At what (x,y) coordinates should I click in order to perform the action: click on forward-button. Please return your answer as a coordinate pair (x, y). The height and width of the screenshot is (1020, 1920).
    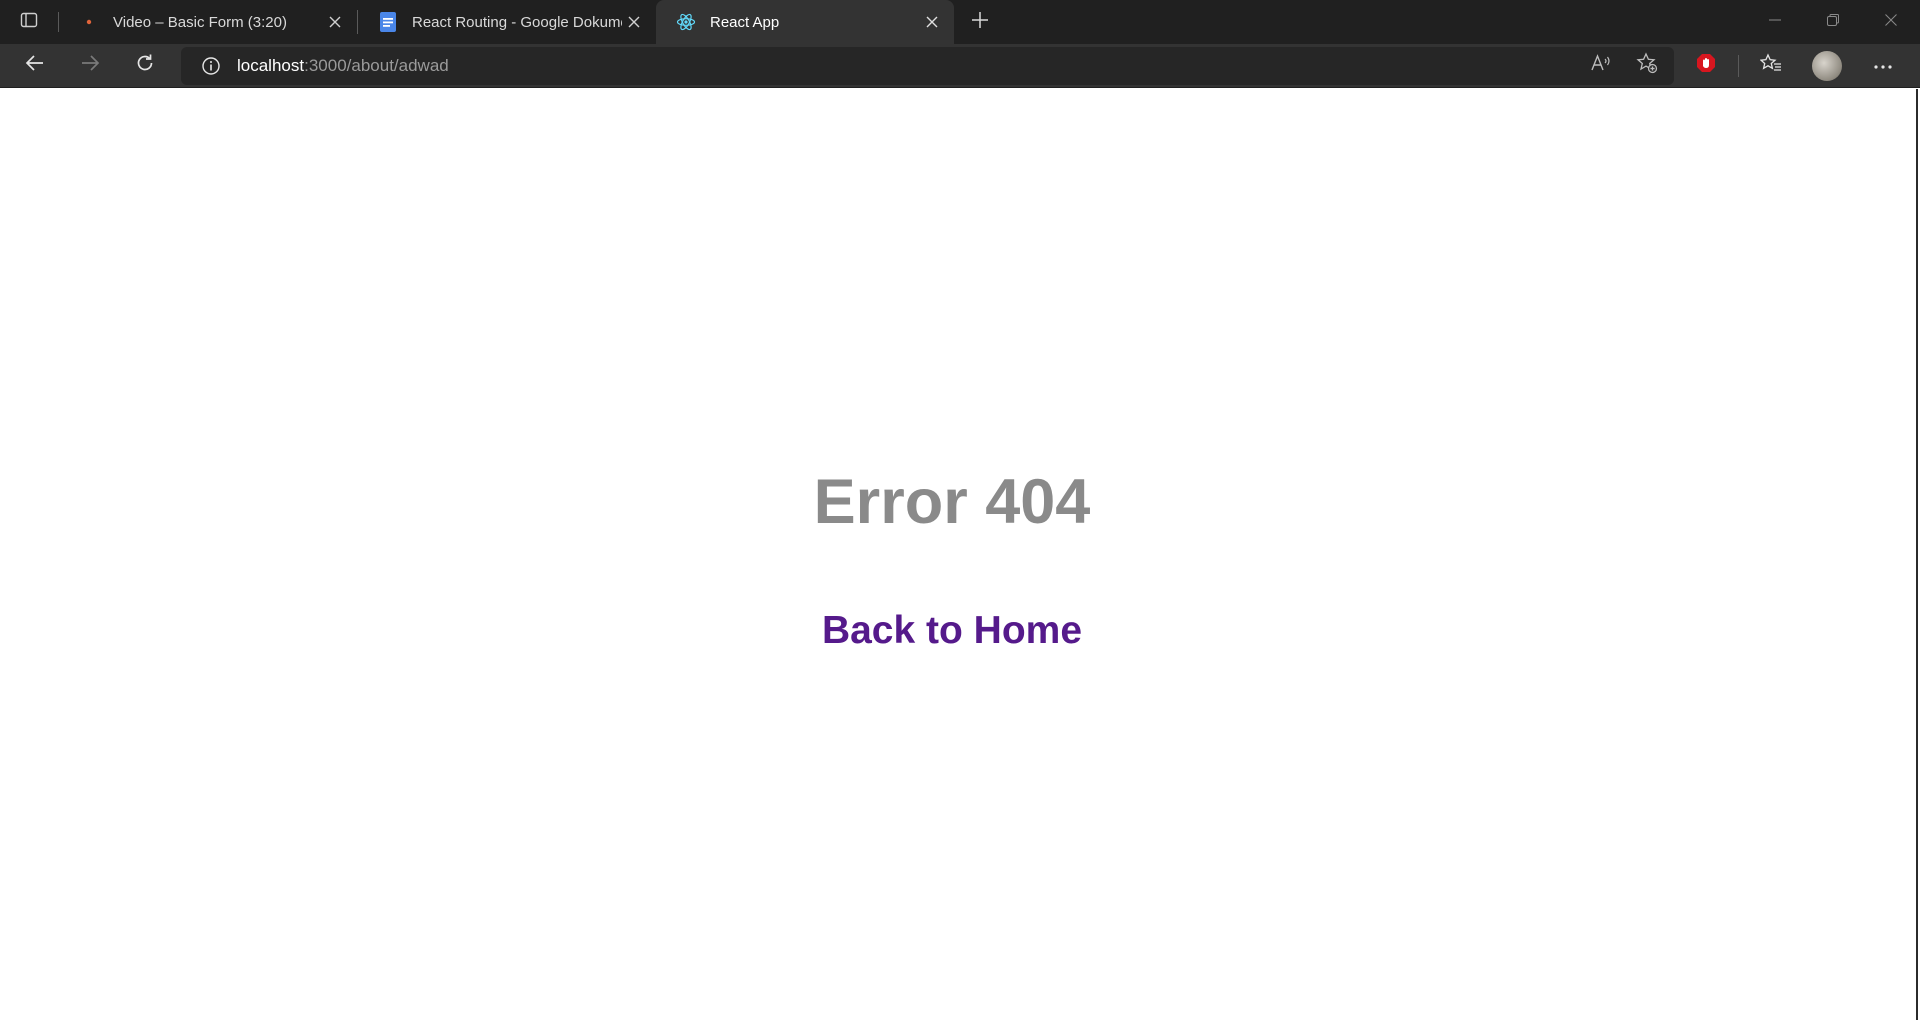
    Looking at the image, I should click on (90, 66).